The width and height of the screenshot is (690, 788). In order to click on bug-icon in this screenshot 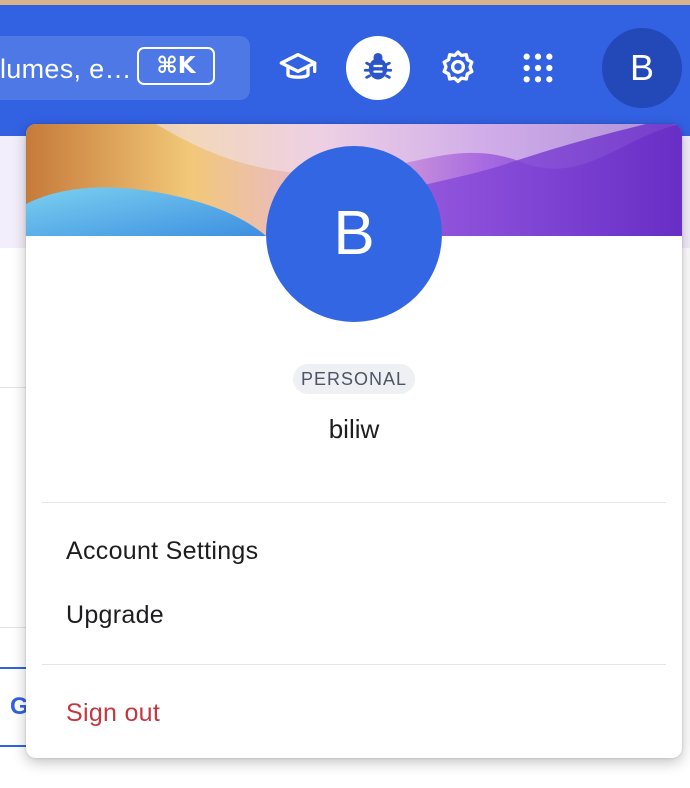, I will do `click(378, 68)`.